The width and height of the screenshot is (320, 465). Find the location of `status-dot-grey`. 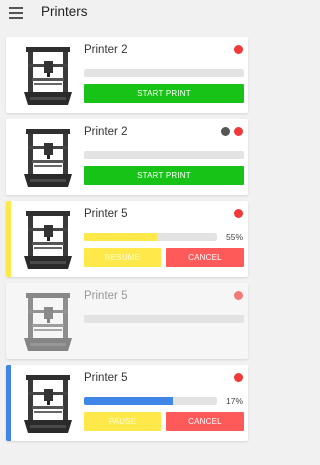

status-dot-grey is located at coordinates (225, 131).